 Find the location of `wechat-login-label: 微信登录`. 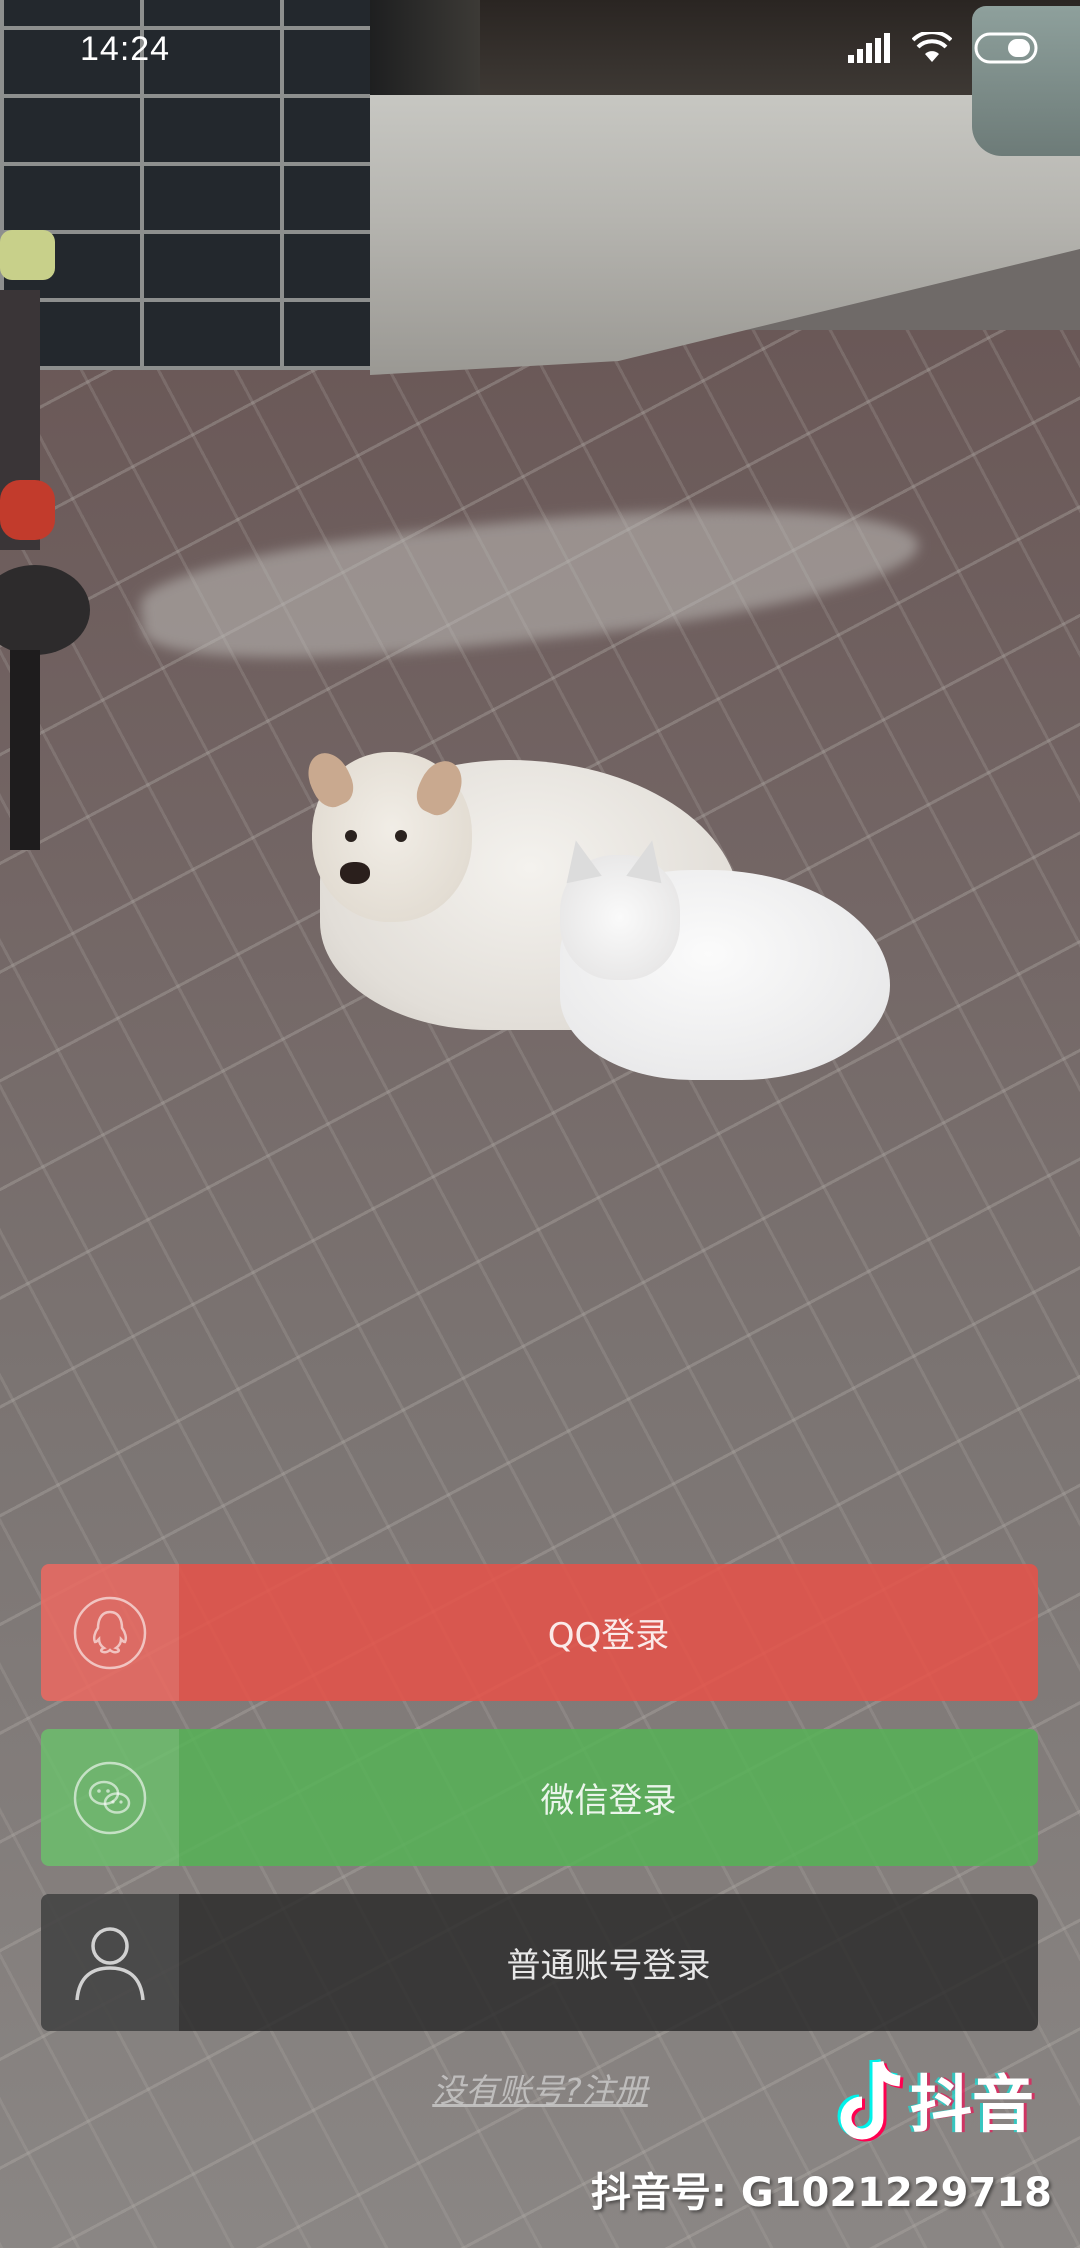

wechat-login-label: 微信登录 is located at coordinates (608, 1801).